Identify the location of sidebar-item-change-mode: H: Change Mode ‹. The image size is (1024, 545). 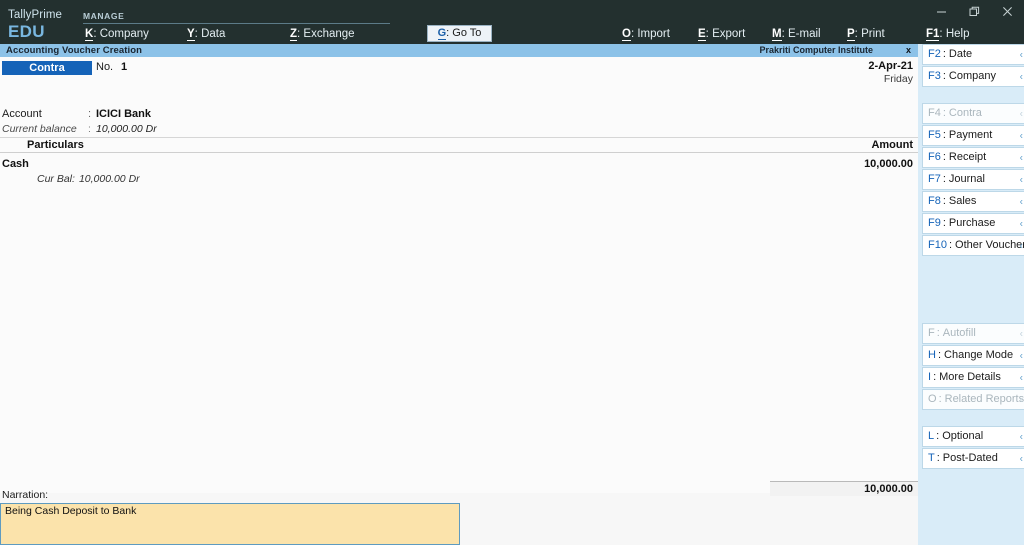
(973, 355).